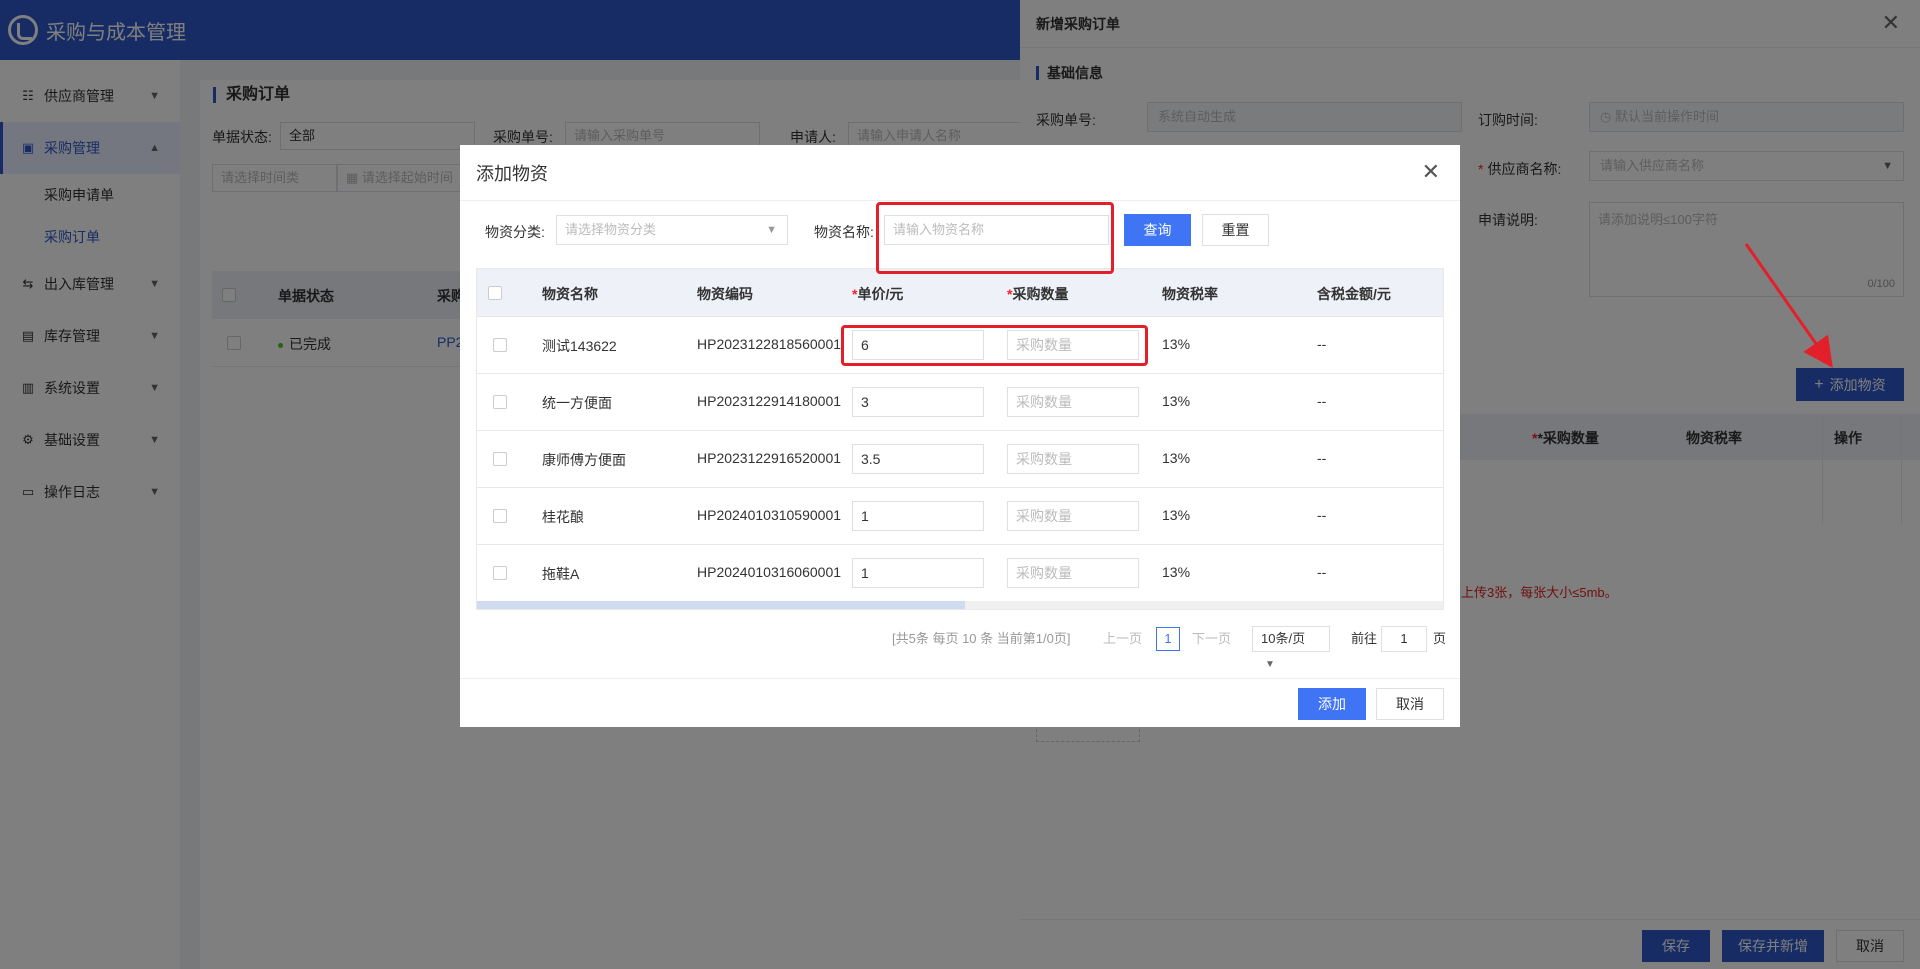 The image size is (1920, 969). Describe the element at coordinates (994, 345) in the screenshot. I see `annotation-box-first-row-inputs` at that location.